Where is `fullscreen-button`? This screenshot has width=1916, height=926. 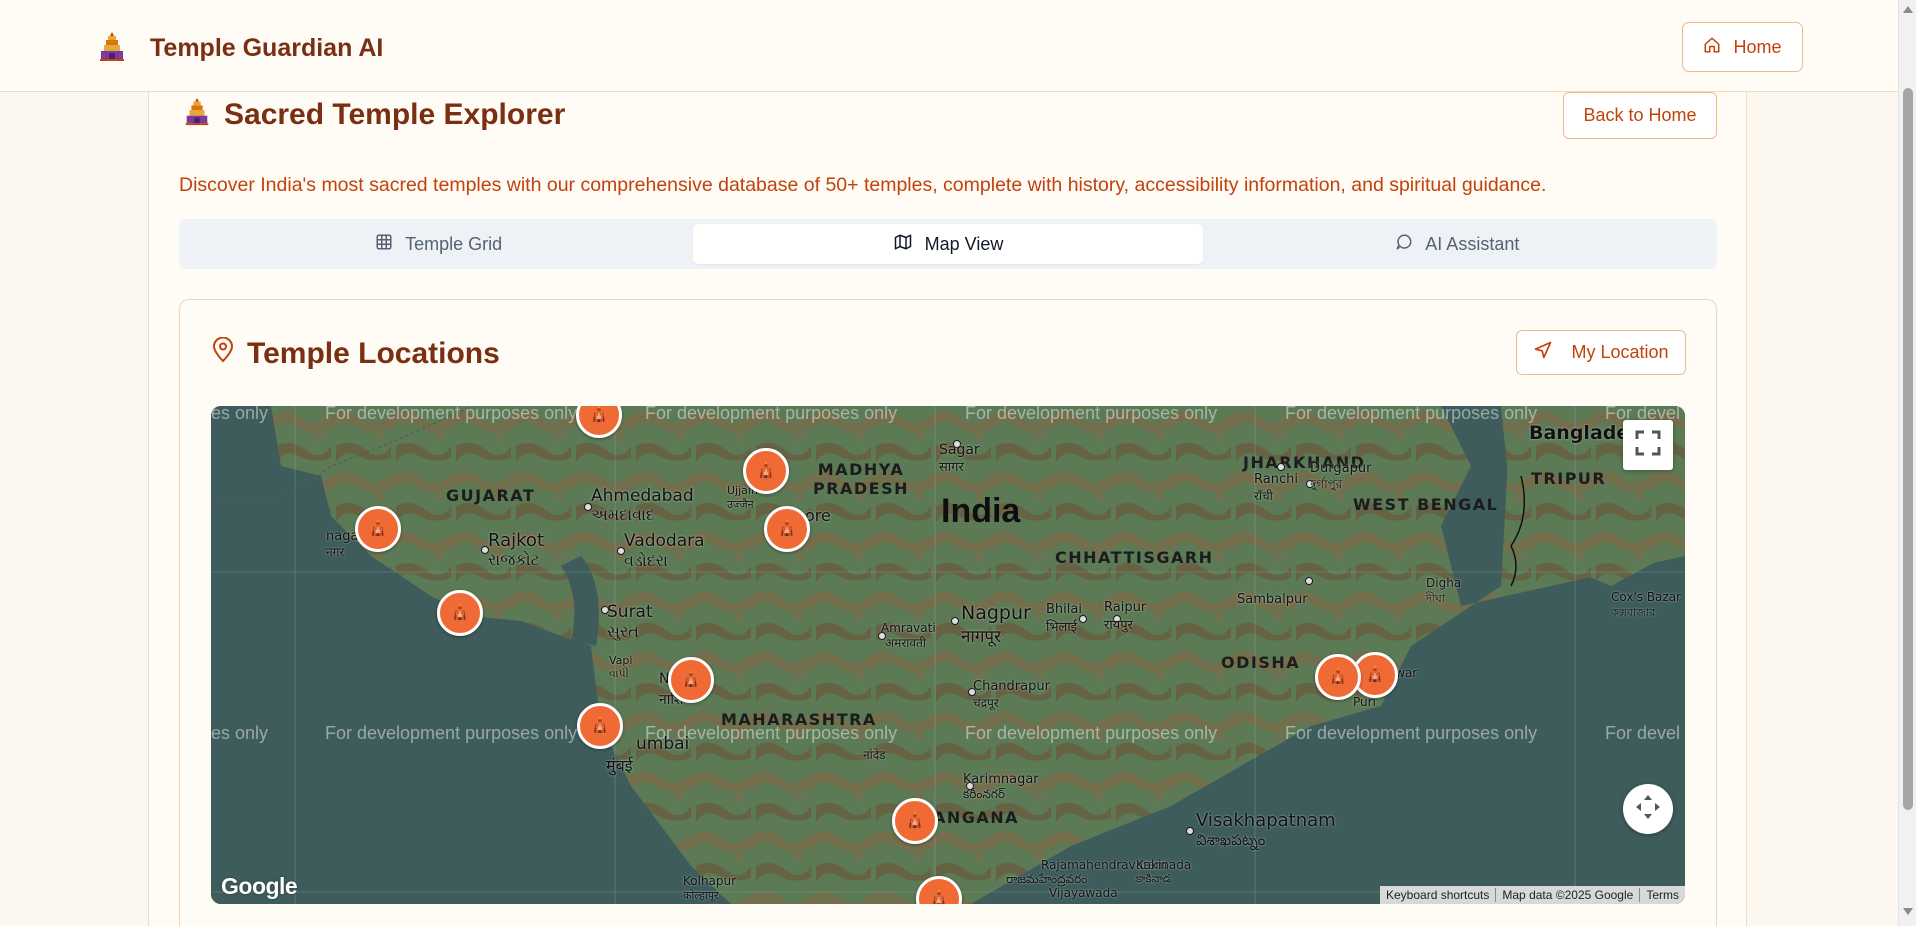
fullscreen-button is located at coordinates (1648, 445).